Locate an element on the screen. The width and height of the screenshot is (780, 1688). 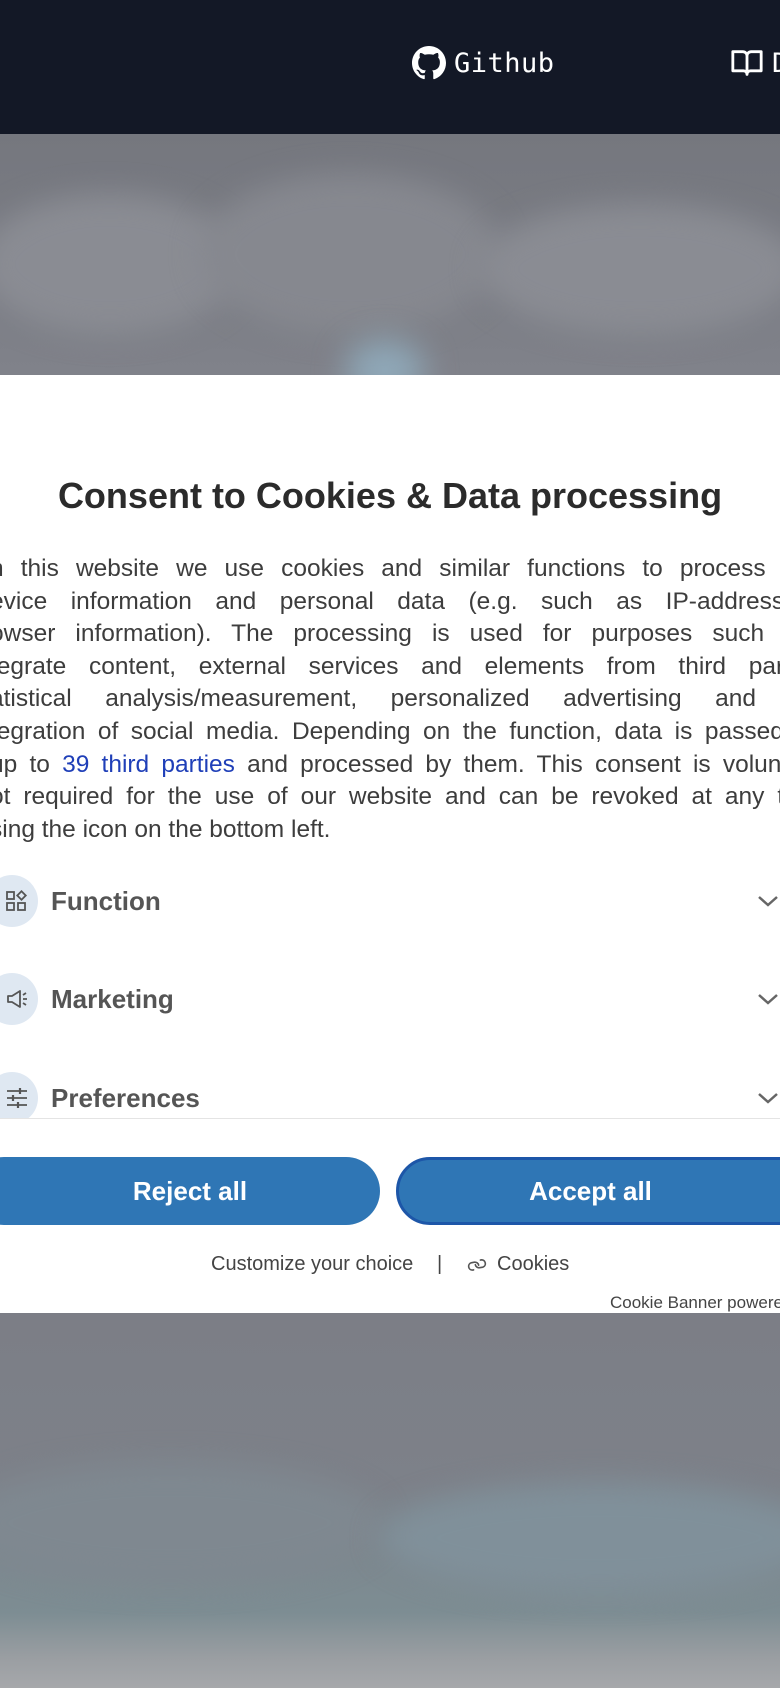
accept-all-button: Accept all is located at coordinates (588, 1191).